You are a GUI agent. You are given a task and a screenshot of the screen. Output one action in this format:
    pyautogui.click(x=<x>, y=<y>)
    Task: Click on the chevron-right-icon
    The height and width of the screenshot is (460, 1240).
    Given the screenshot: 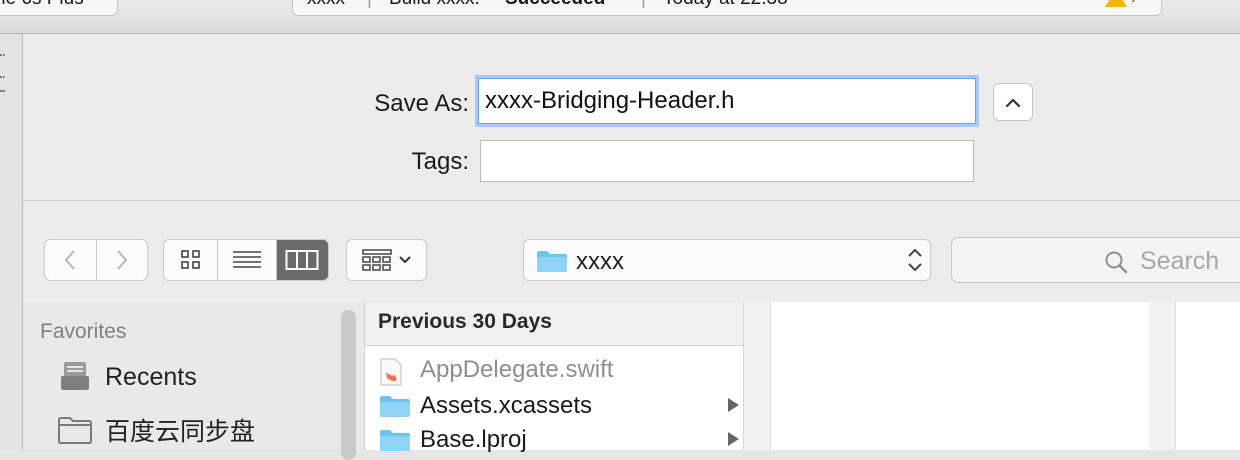 What is the action you would take?
    pyautogui.click(x=122, y=260)
    